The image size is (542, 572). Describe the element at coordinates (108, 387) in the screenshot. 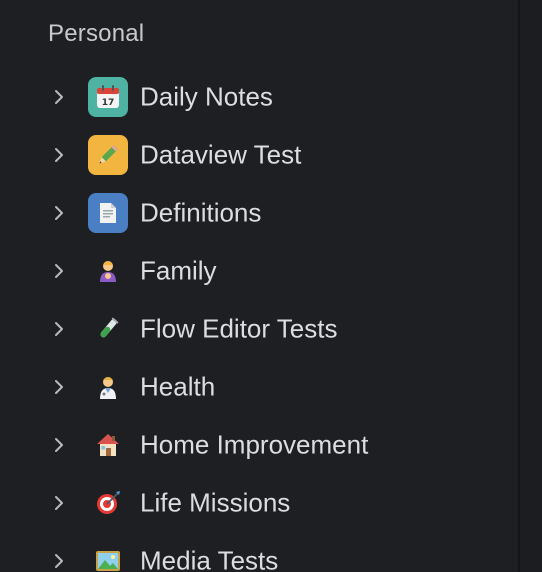

I see `health-worker-icon` at that location.